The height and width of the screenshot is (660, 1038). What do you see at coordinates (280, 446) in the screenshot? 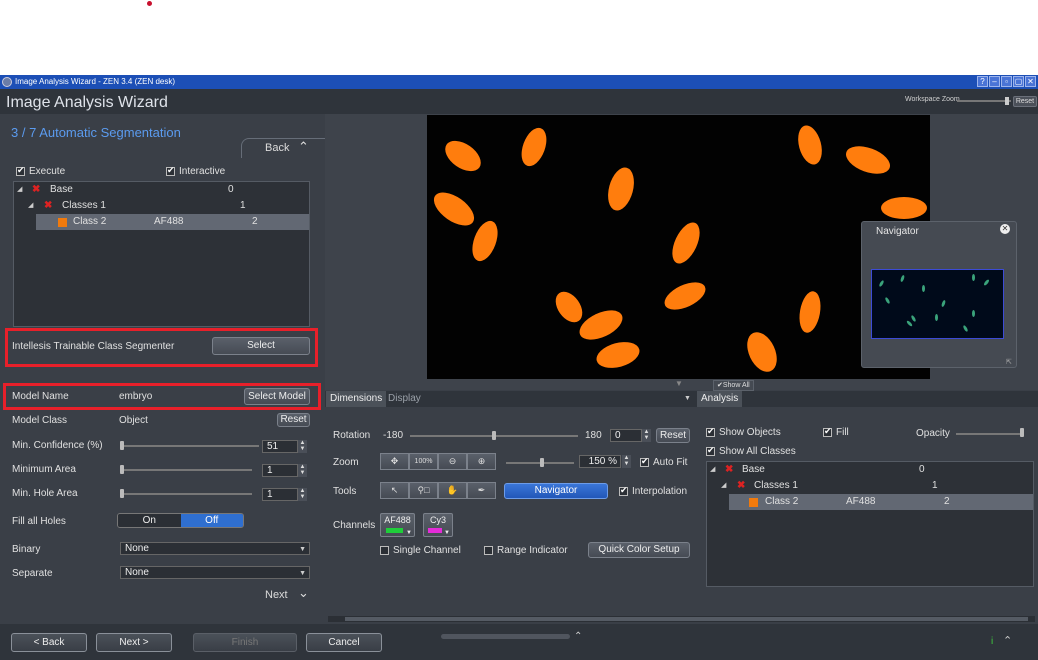
I see `min-confidence-input: 51` at bounding box center [280, 446].